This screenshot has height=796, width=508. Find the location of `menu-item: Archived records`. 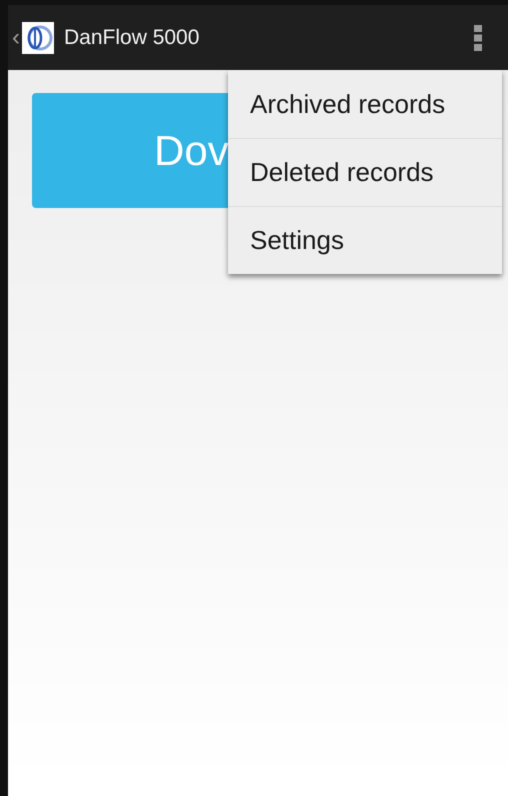

menu-item: Archived records is located at coordinates (365, 104).